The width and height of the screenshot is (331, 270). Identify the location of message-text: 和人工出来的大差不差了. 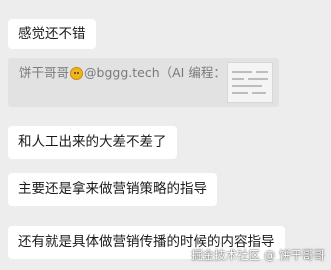
(92, 142).